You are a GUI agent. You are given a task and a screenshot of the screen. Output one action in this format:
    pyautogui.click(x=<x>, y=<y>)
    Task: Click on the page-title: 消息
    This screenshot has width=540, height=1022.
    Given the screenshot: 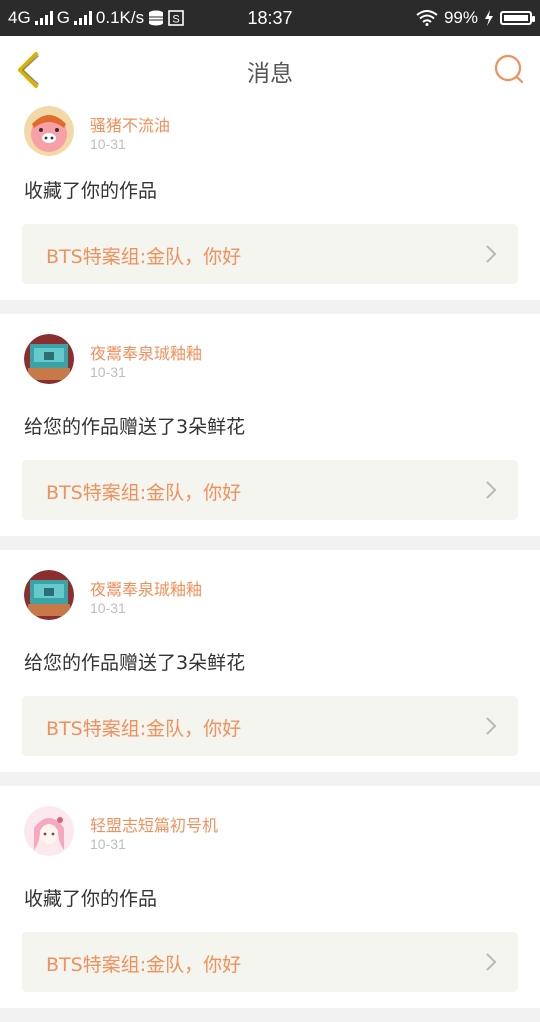 What is the action you would take?
    pyautogui.click(x=270, y=74)
    